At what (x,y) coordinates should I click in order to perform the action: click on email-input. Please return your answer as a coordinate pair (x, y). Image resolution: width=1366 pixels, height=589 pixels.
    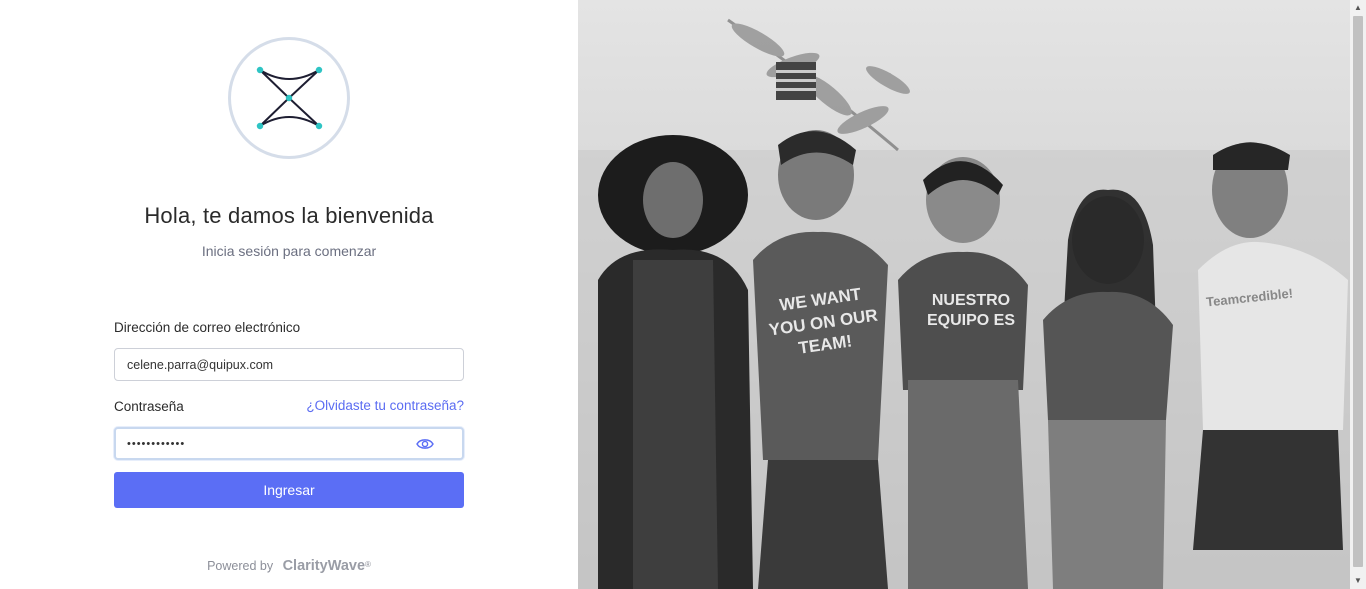
    Looking at the image, I should click on (272, 364).